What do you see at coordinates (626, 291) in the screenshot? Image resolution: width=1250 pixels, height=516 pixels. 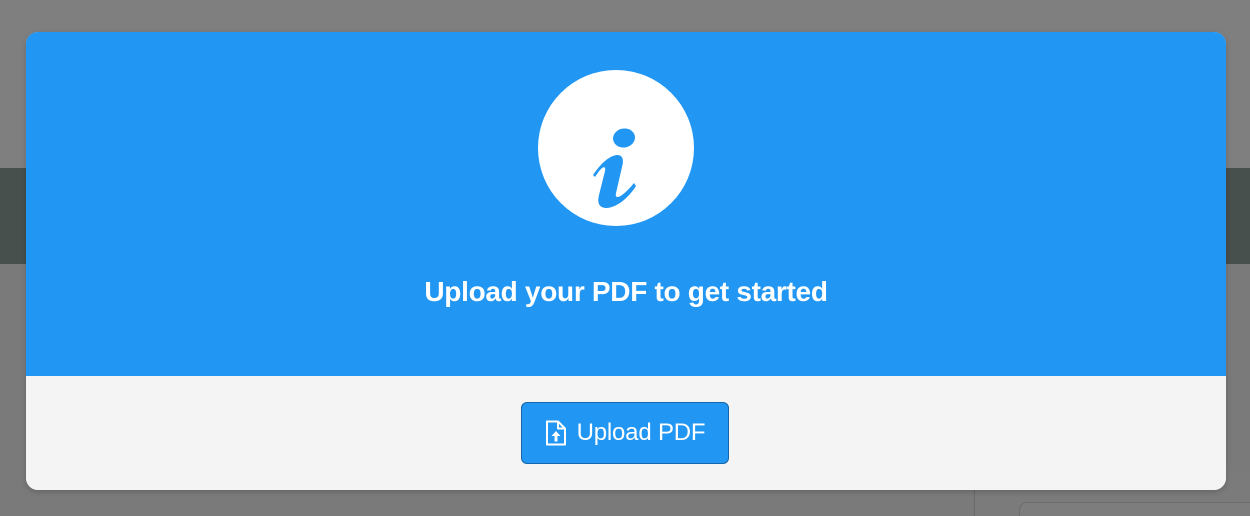 I see `modal-title: Upload your PDF to get started` at bounding box center [626, 291].